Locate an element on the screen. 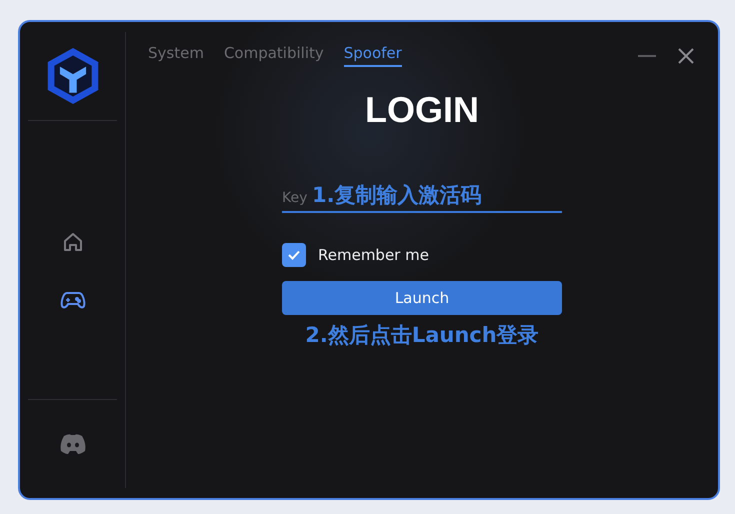  tab: Spoofer is located at coordinates (373, 55).